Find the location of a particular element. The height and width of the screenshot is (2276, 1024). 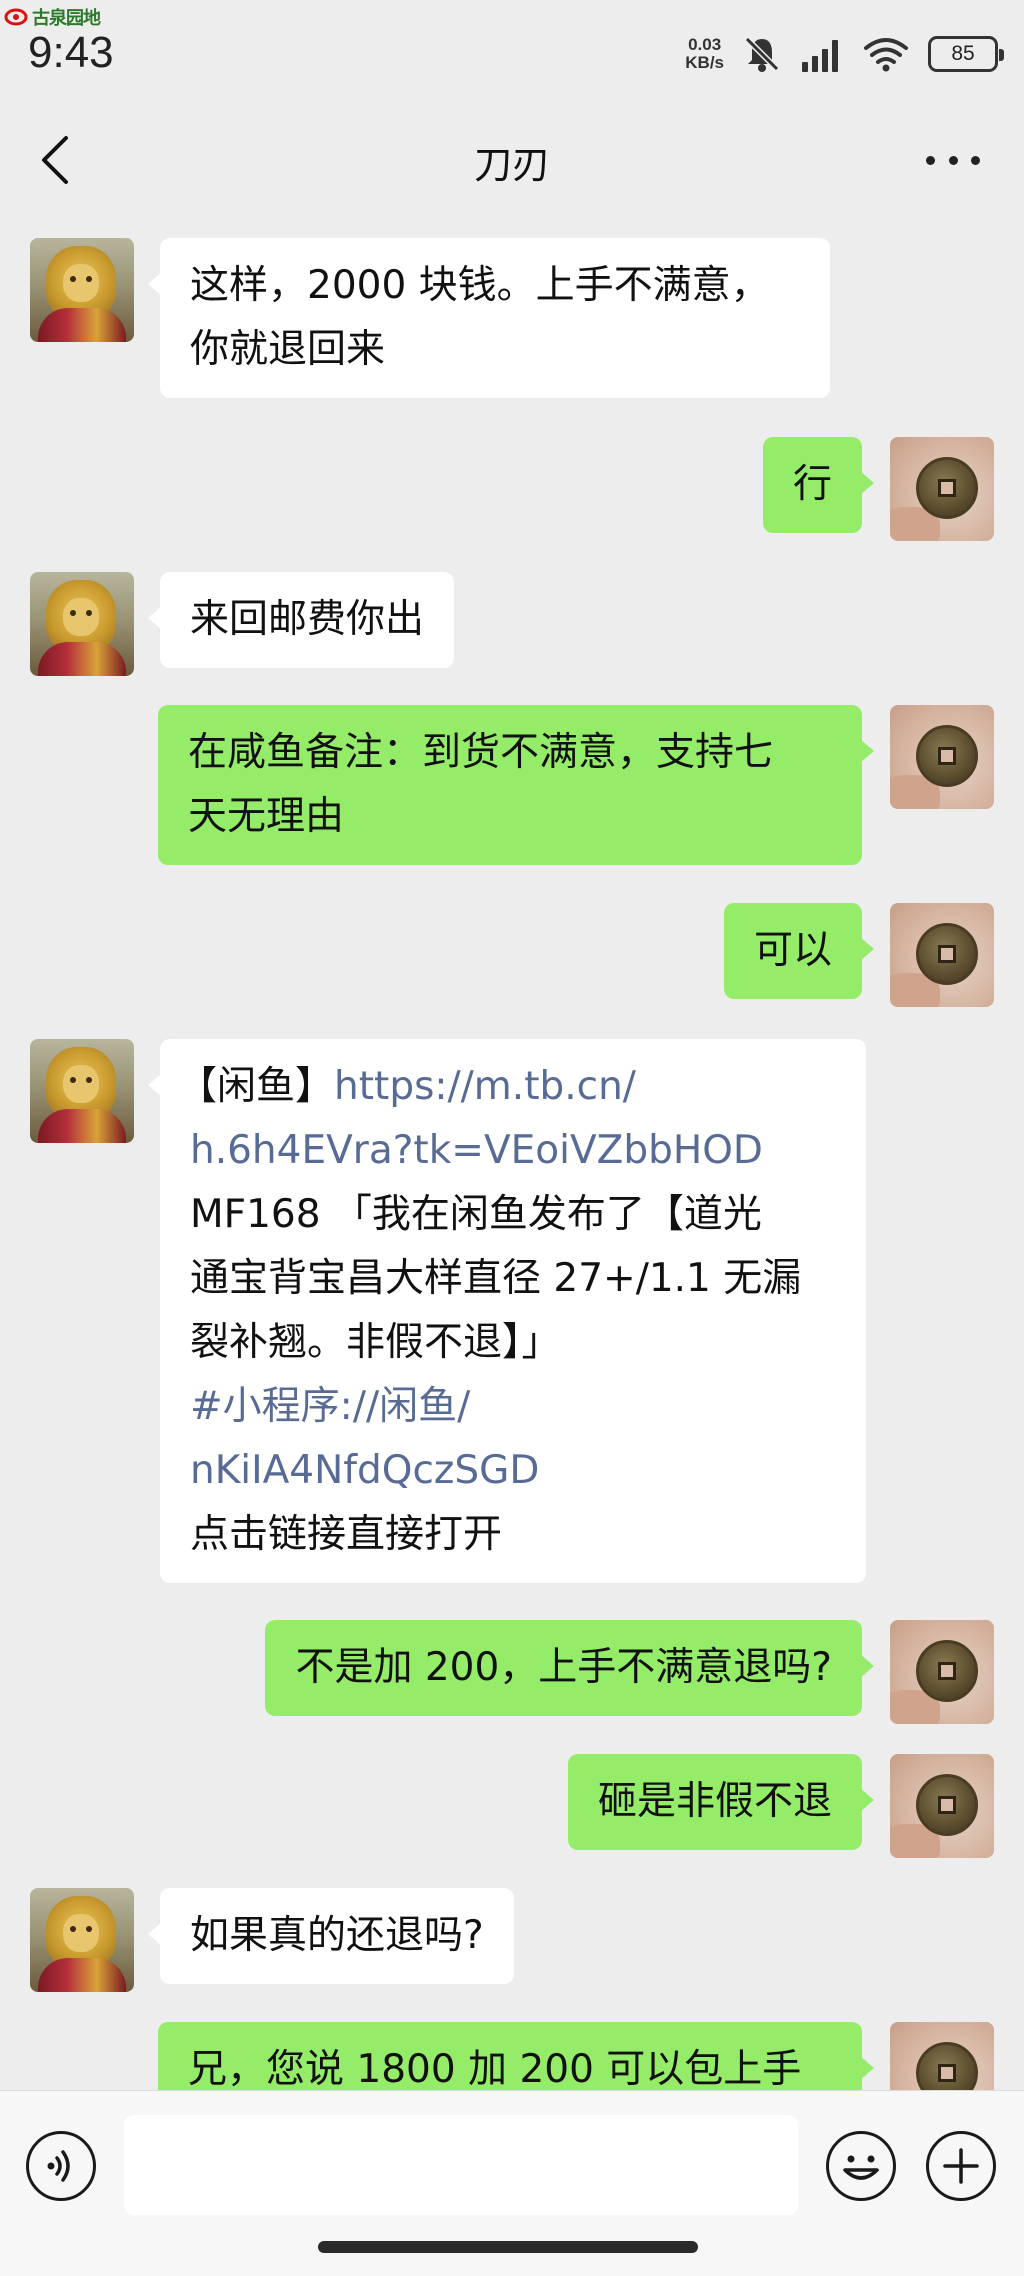

status-bar: 9:43 0.03 KB/s 85 is located at coordinates (512, 50).